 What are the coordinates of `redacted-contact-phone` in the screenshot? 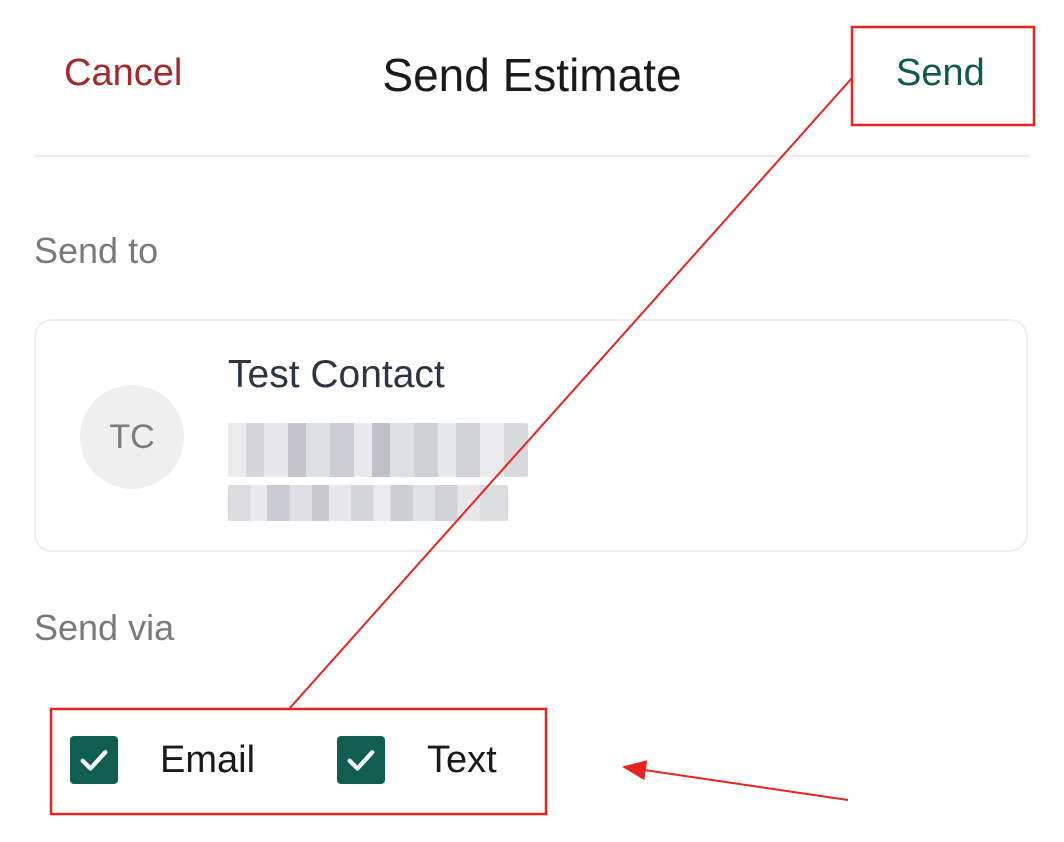 It's located at (368, 503).